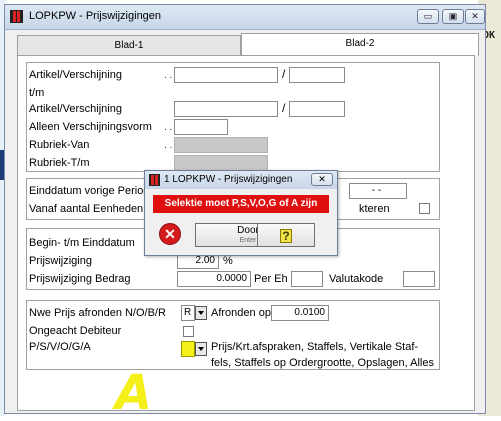 The image size is (501, 421). I want to click on valutakode-field, so click(419, 279).